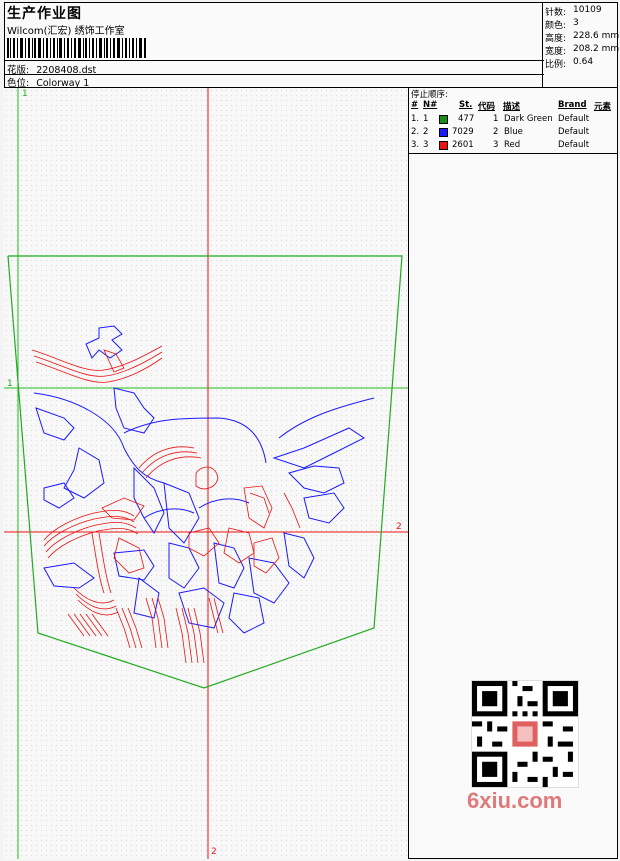  I want to click on header-divider, so click(274, 60).